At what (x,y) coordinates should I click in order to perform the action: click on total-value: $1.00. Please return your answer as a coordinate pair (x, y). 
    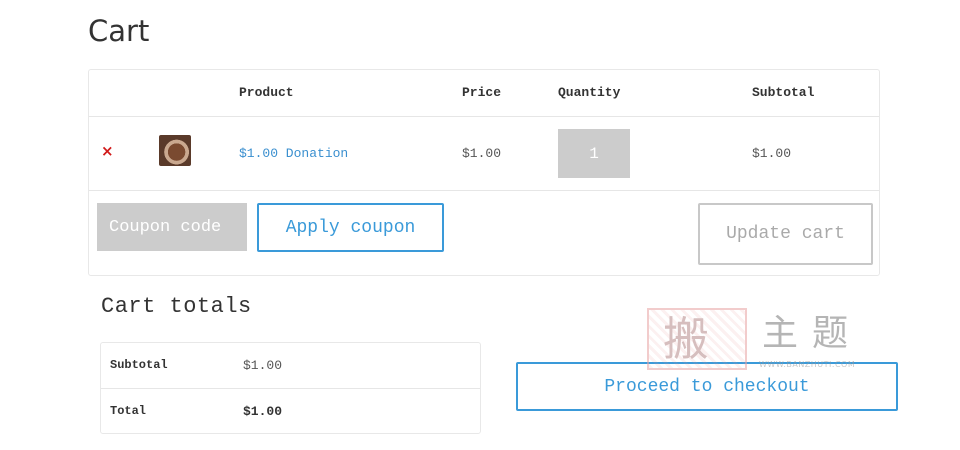
    Looking at the image, I should click on (263, 411).